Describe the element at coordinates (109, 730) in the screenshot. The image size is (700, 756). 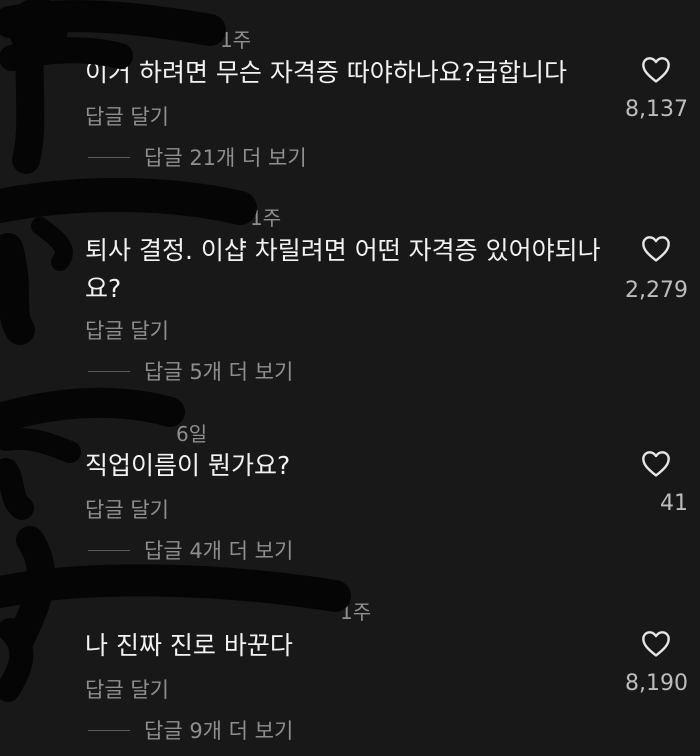
I see `reply-thread-line` at that location.